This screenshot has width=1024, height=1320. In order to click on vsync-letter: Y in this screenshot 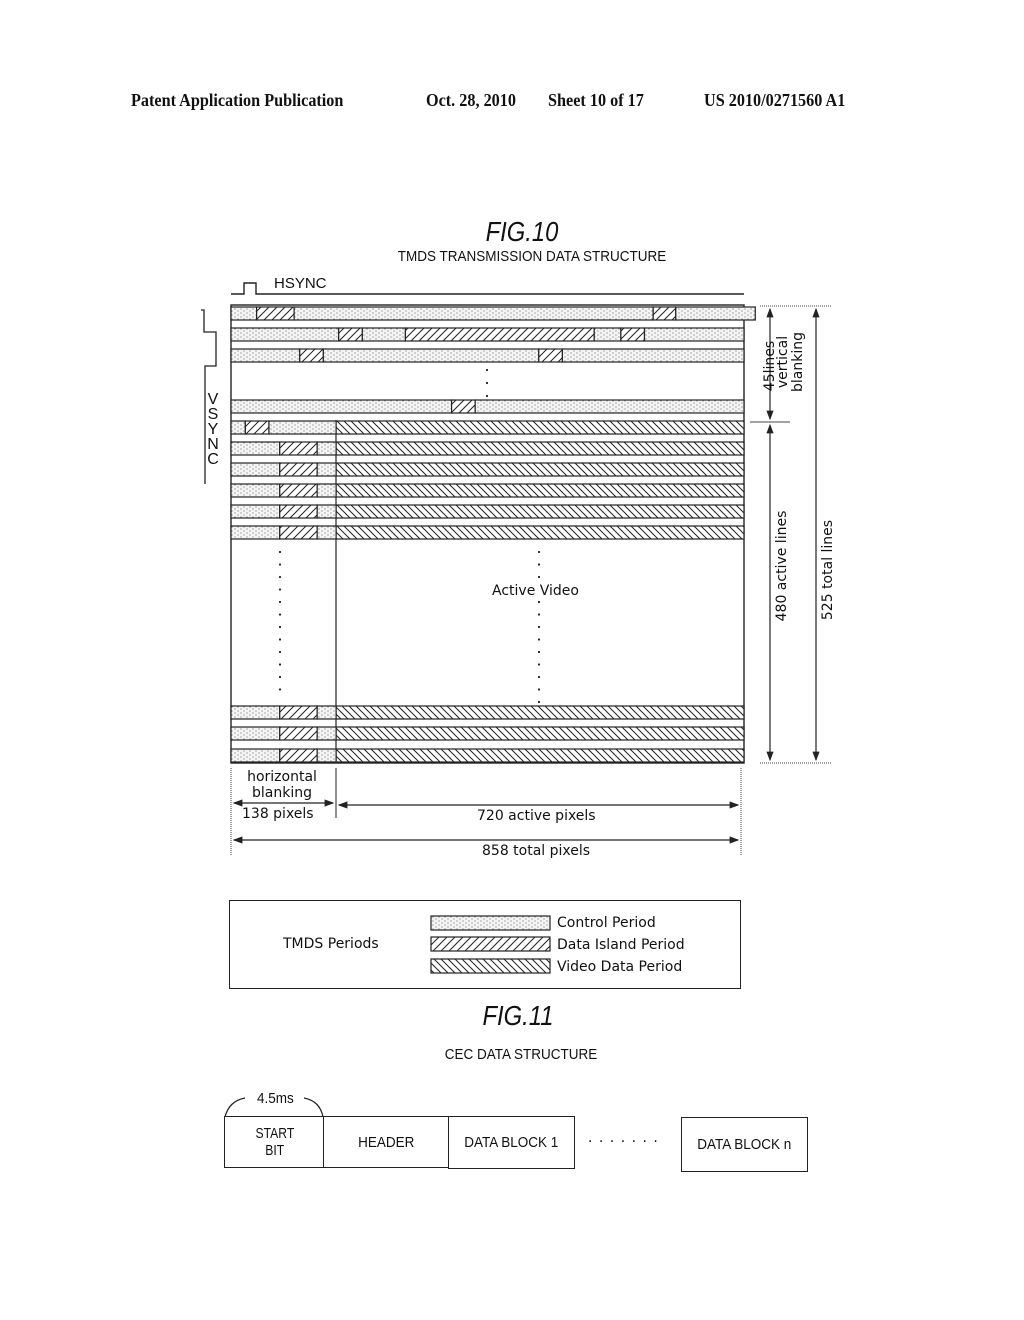, I will do `click(213, 429)`.